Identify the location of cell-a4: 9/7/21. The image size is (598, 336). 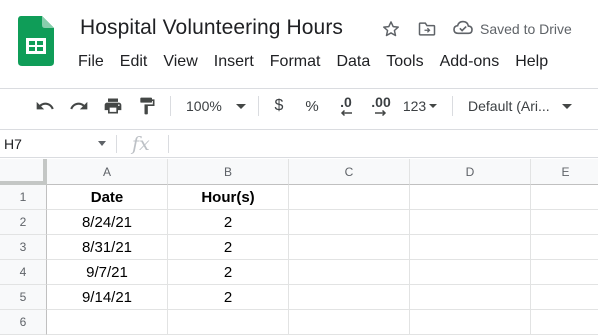
(107, 272).